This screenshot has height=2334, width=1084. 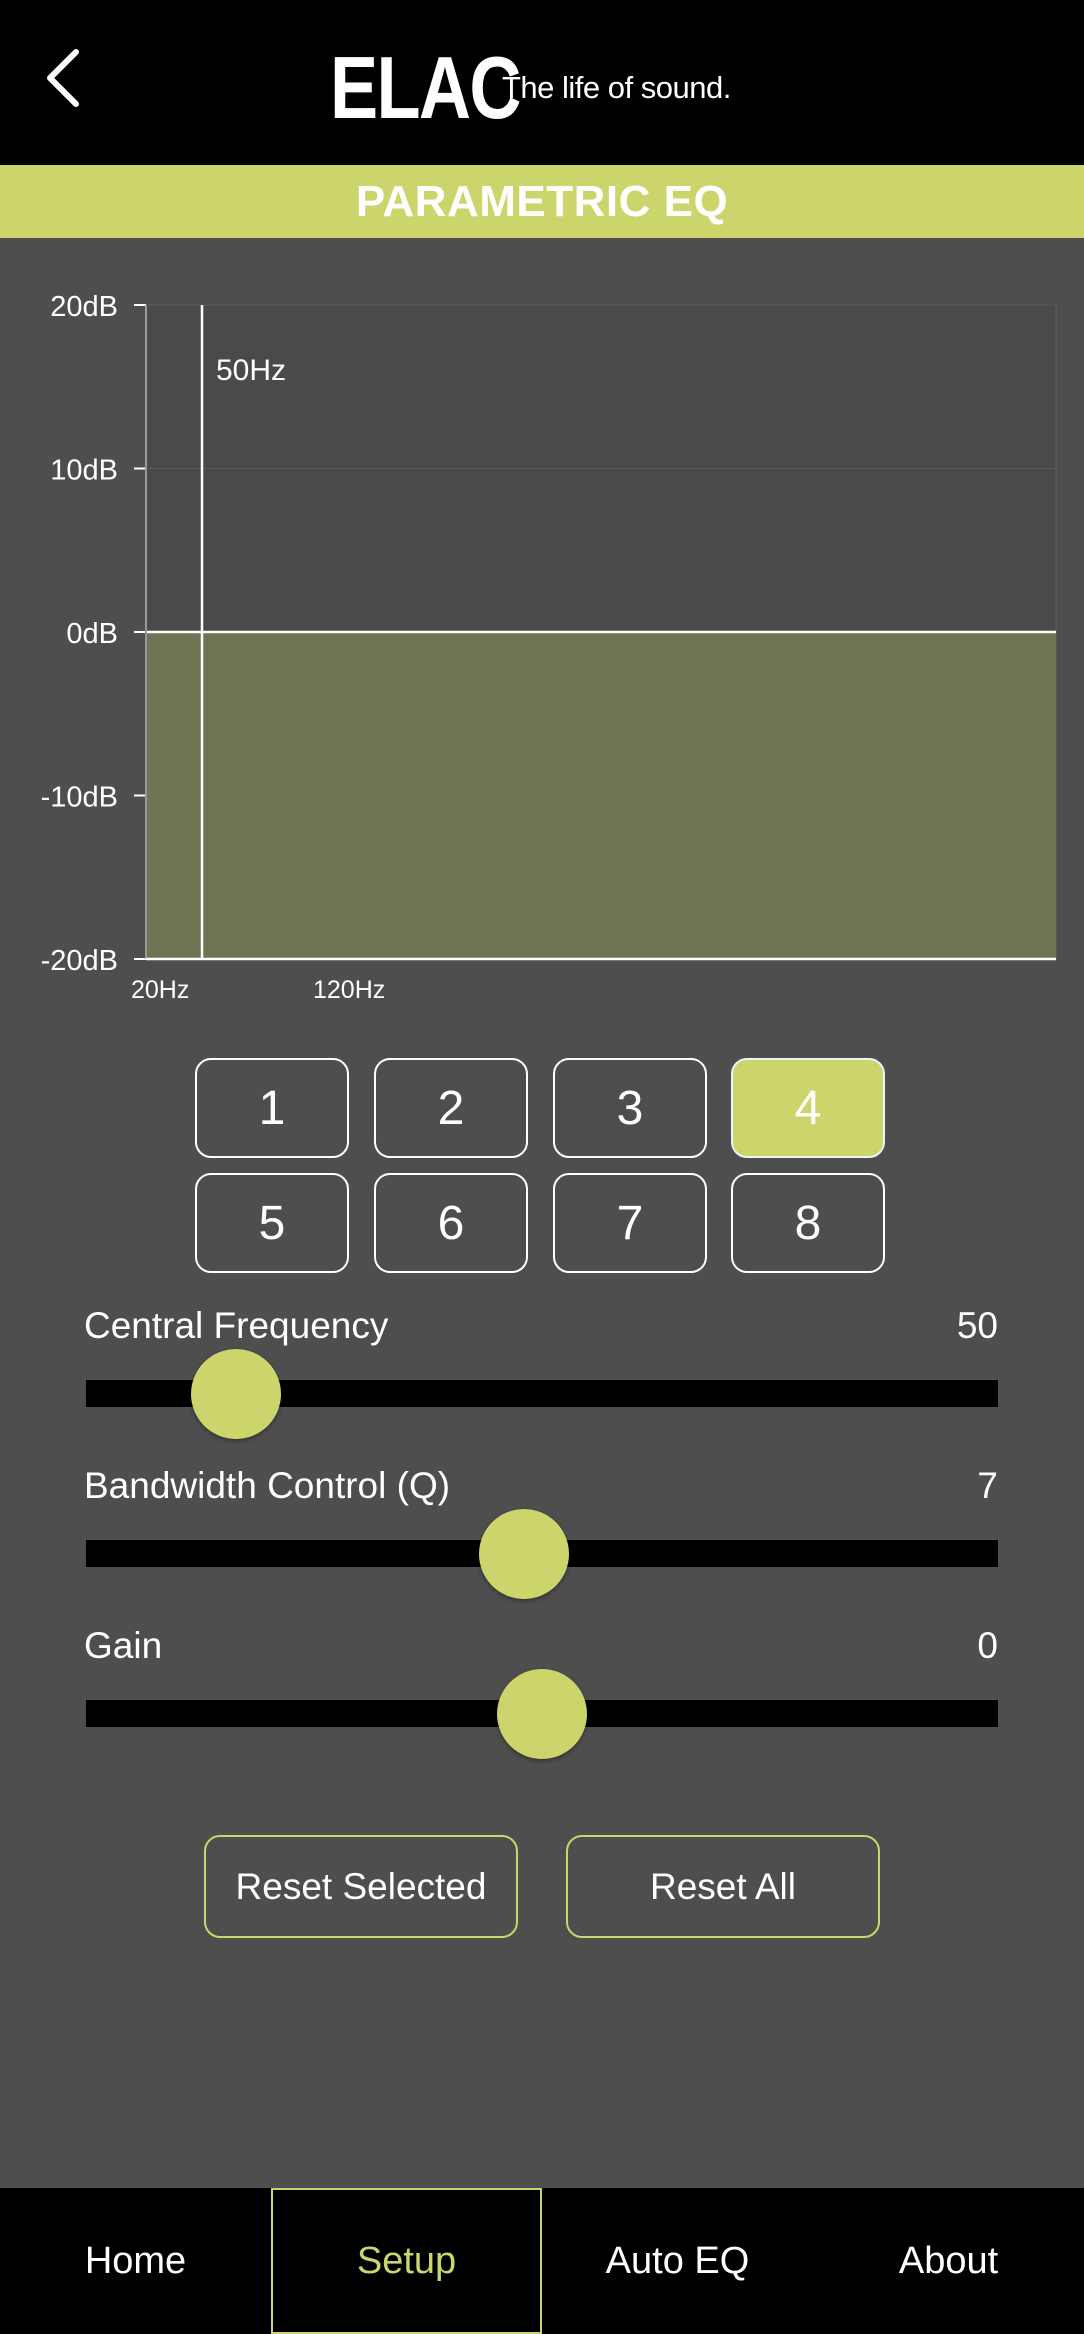 I want to click on frequency-label: Central Frequency, so click(x=236, y=1325).